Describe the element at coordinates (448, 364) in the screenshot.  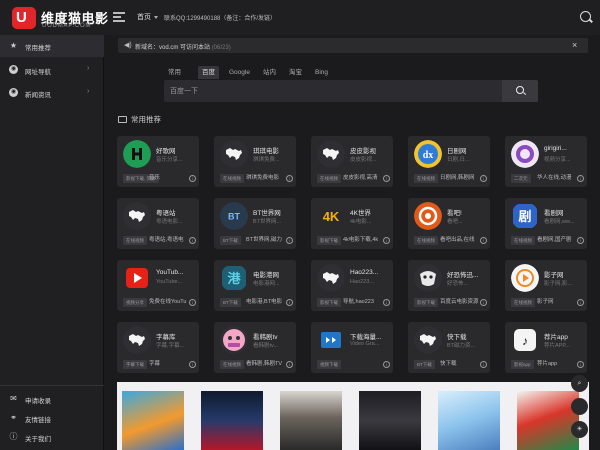
I see `site-card-subtitle: 快下载` at that location.